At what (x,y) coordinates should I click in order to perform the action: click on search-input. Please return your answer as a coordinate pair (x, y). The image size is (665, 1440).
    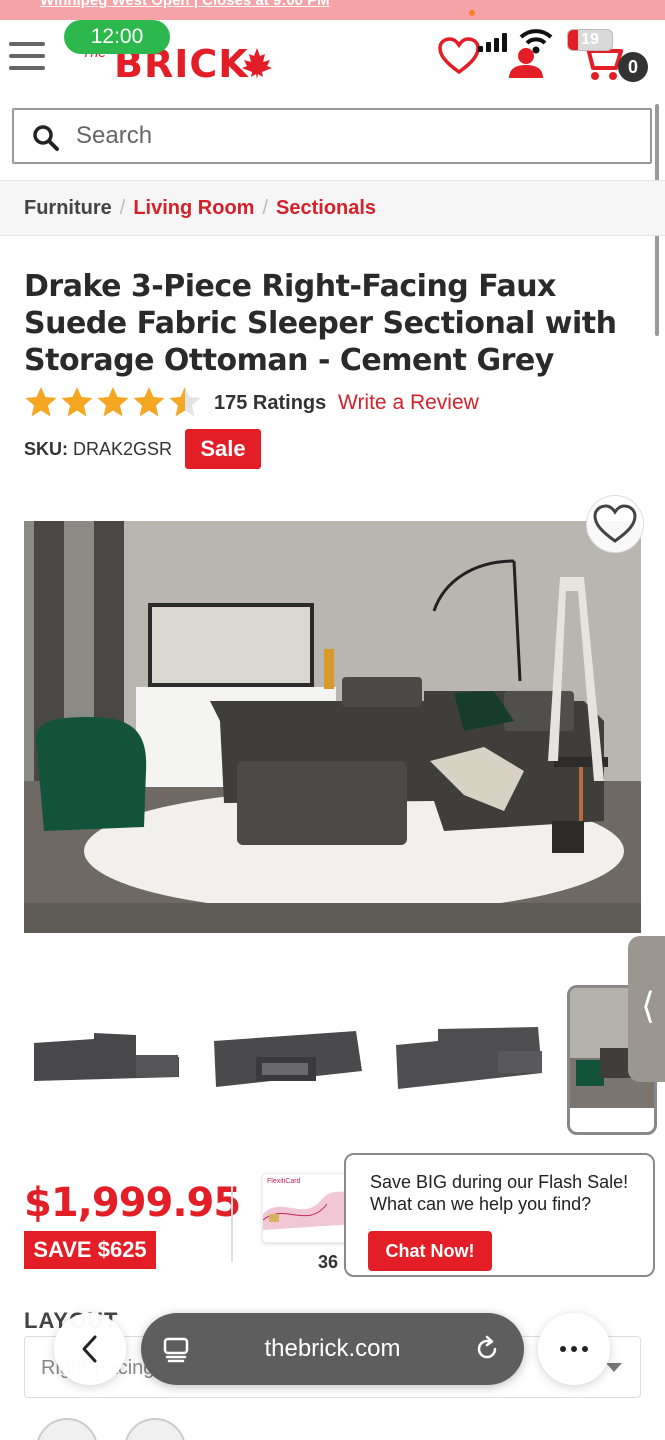
    Looking at the image, I should click on (356, 136).